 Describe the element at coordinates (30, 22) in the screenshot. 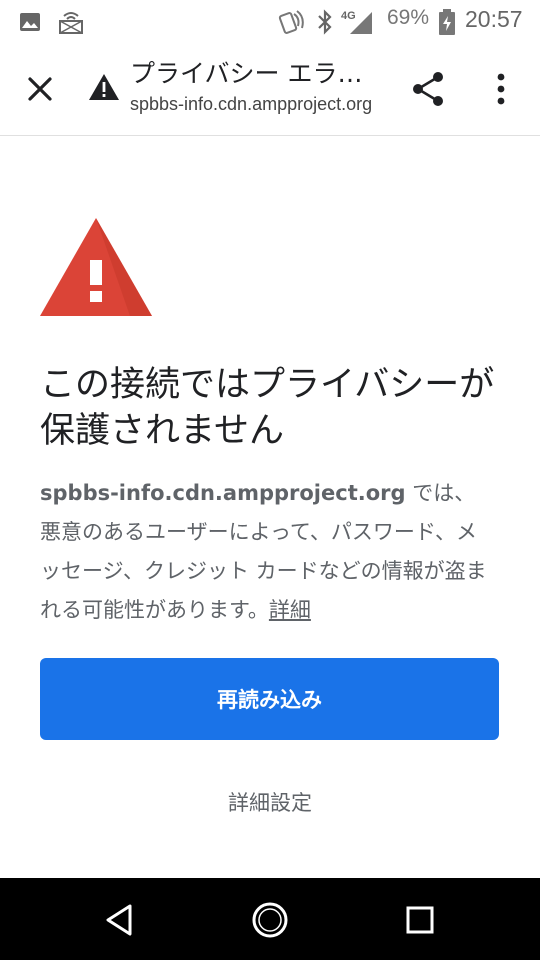

I see `image-icon` at that location.